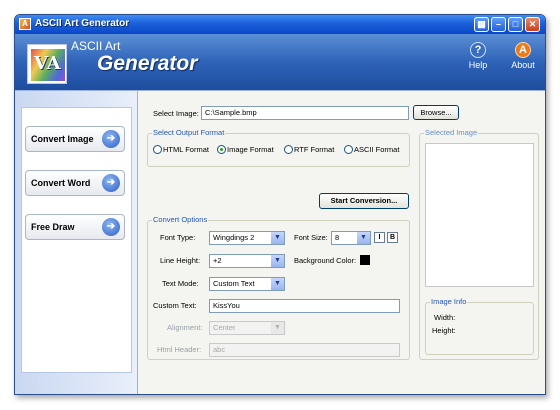 This screenshot has height=410, width=560. Describe the element at coordinates (53, 227) in the screenshot. I see `sidebar-item-label: Free Draw` at that location.